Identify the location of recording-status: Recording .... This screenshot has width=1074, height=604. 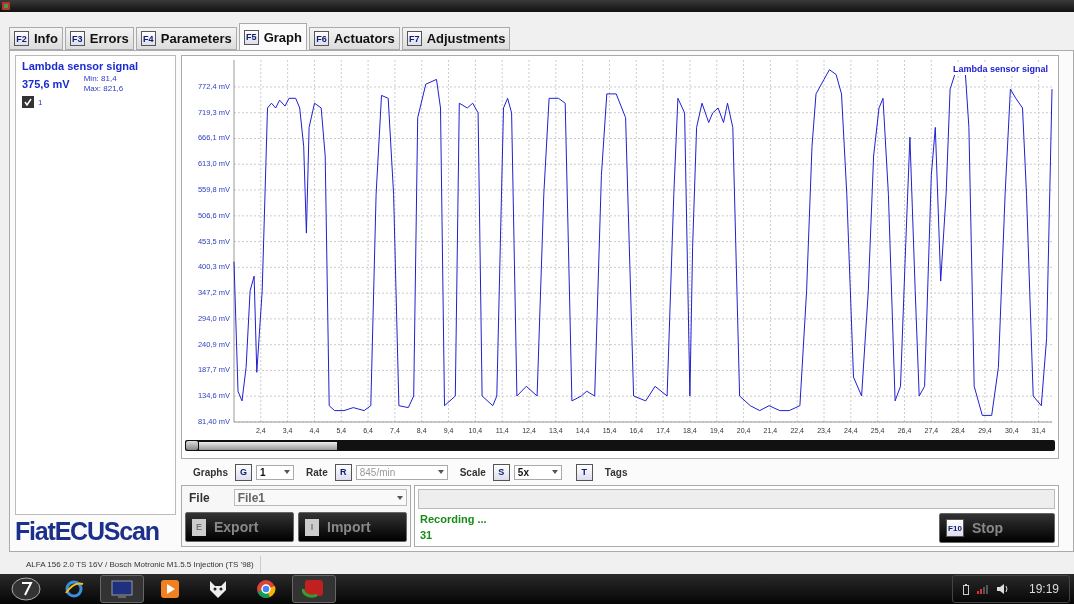
(453, 519).